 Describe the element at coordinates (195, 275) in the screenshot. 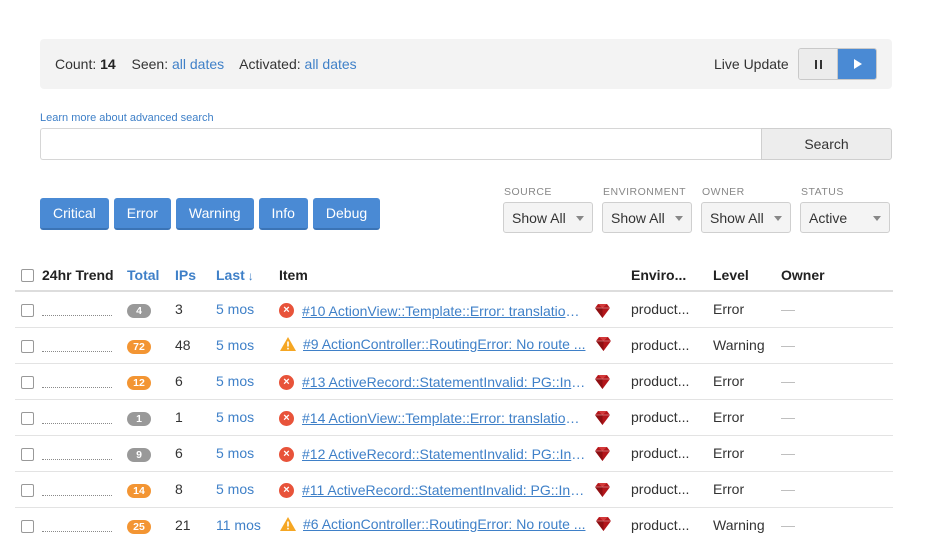

I see `ips-header: IPs` at that location.